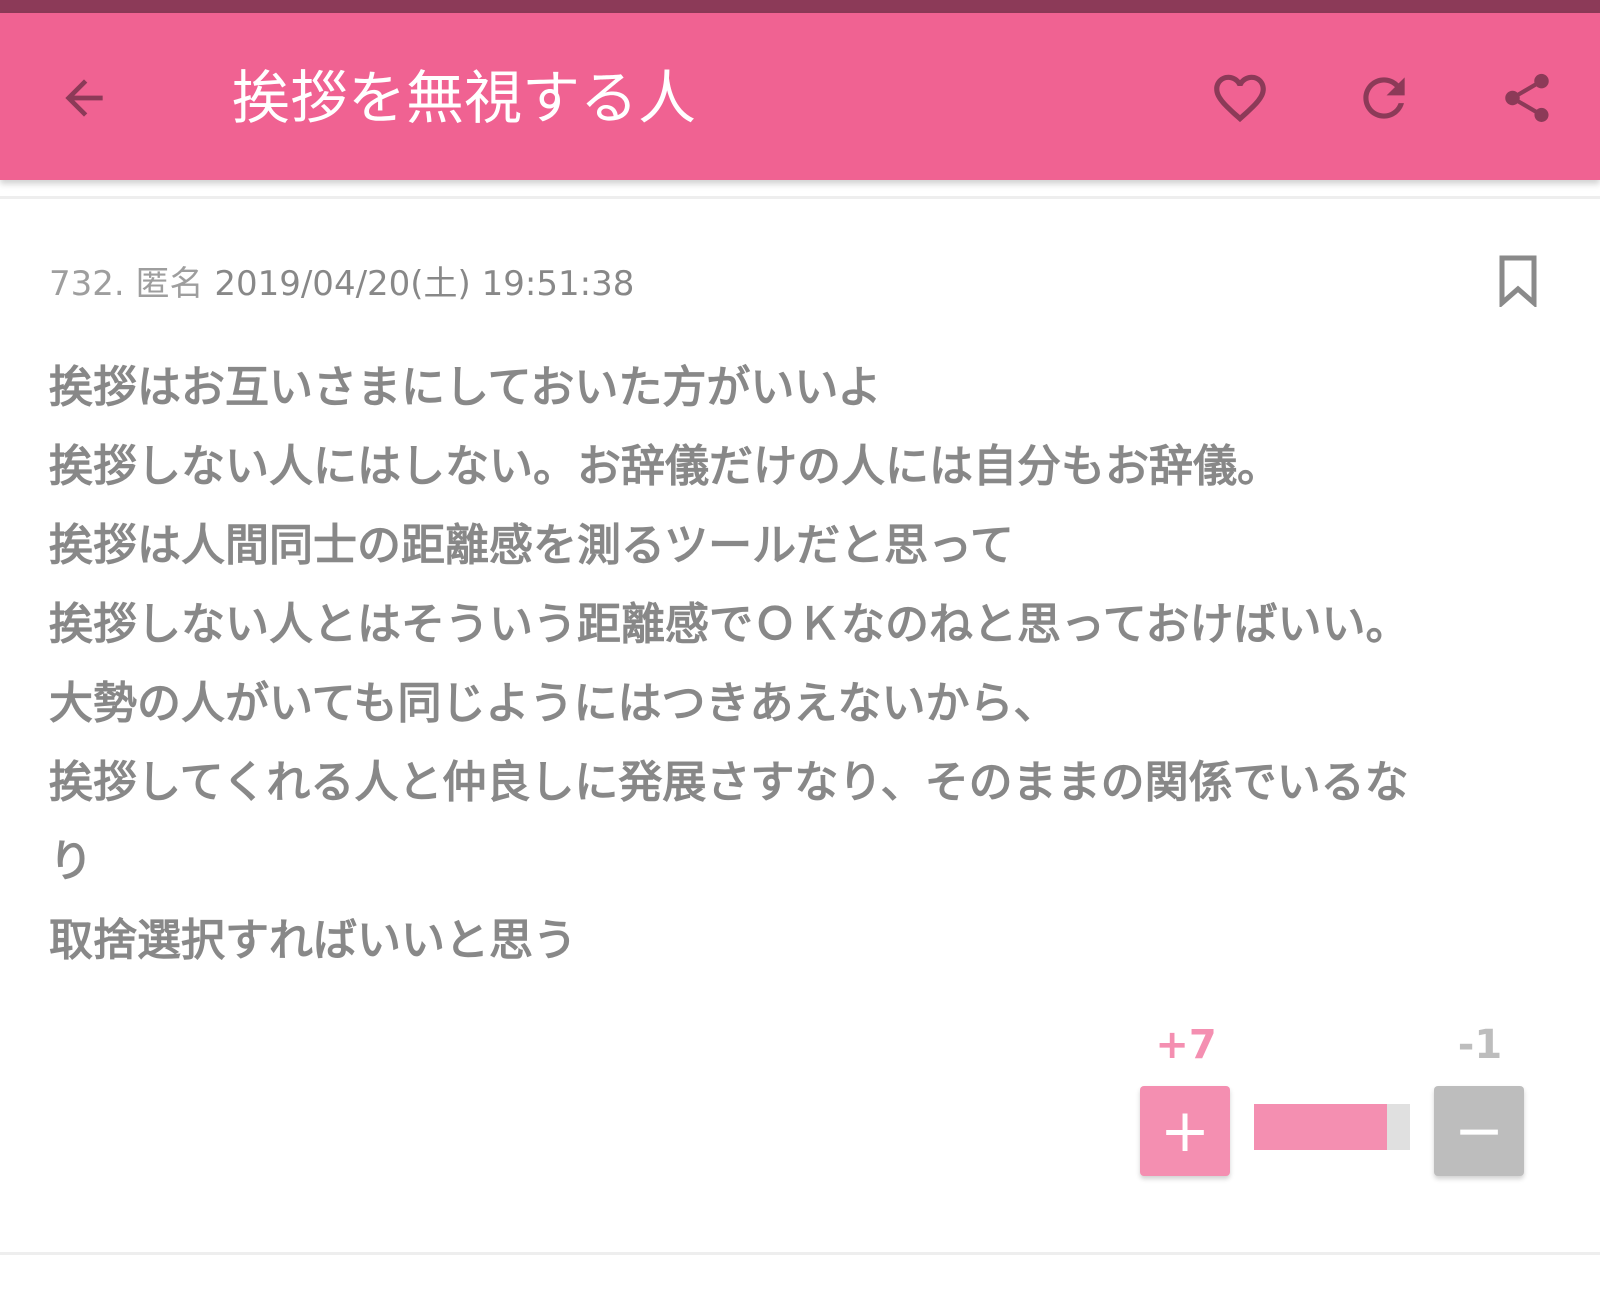  What do you see at coordinates (800, 6) in the screenshot?
I see `status-strip` at bounding box center [800, 6].